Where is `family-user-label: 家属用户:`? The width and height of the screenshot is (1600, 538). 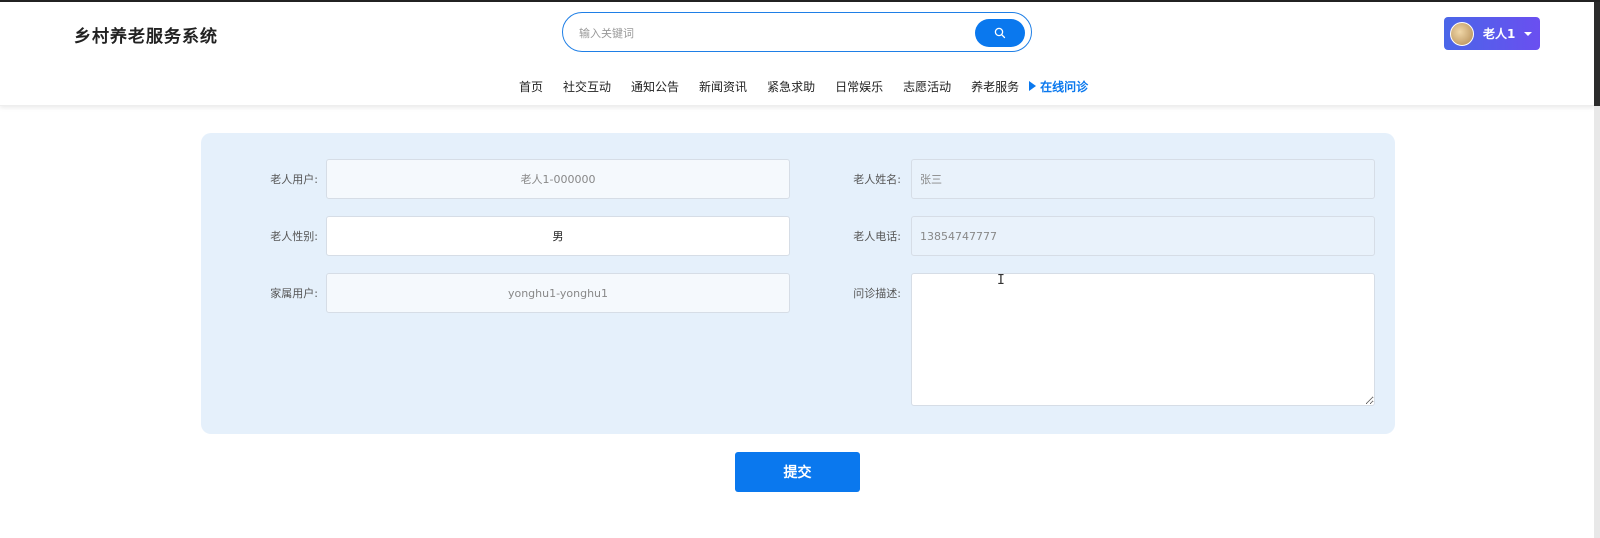 family-user-label: 家属用户: is located at coordinates (294, 293).